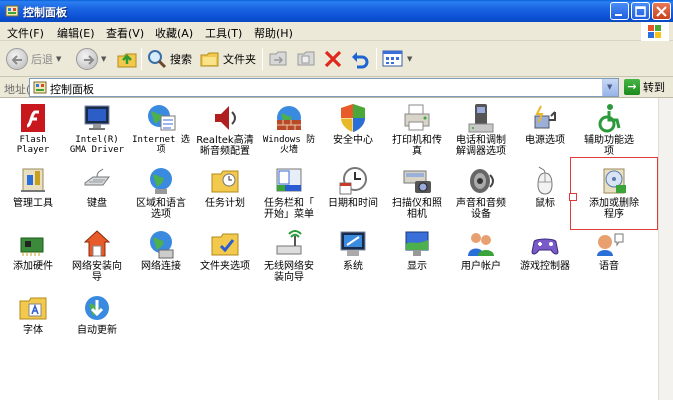 The width and height of the screenshot is (673, 400). Describe the element at coordinates (33, 181) in the screenshot. I see `admin-tools-icon` at that location.